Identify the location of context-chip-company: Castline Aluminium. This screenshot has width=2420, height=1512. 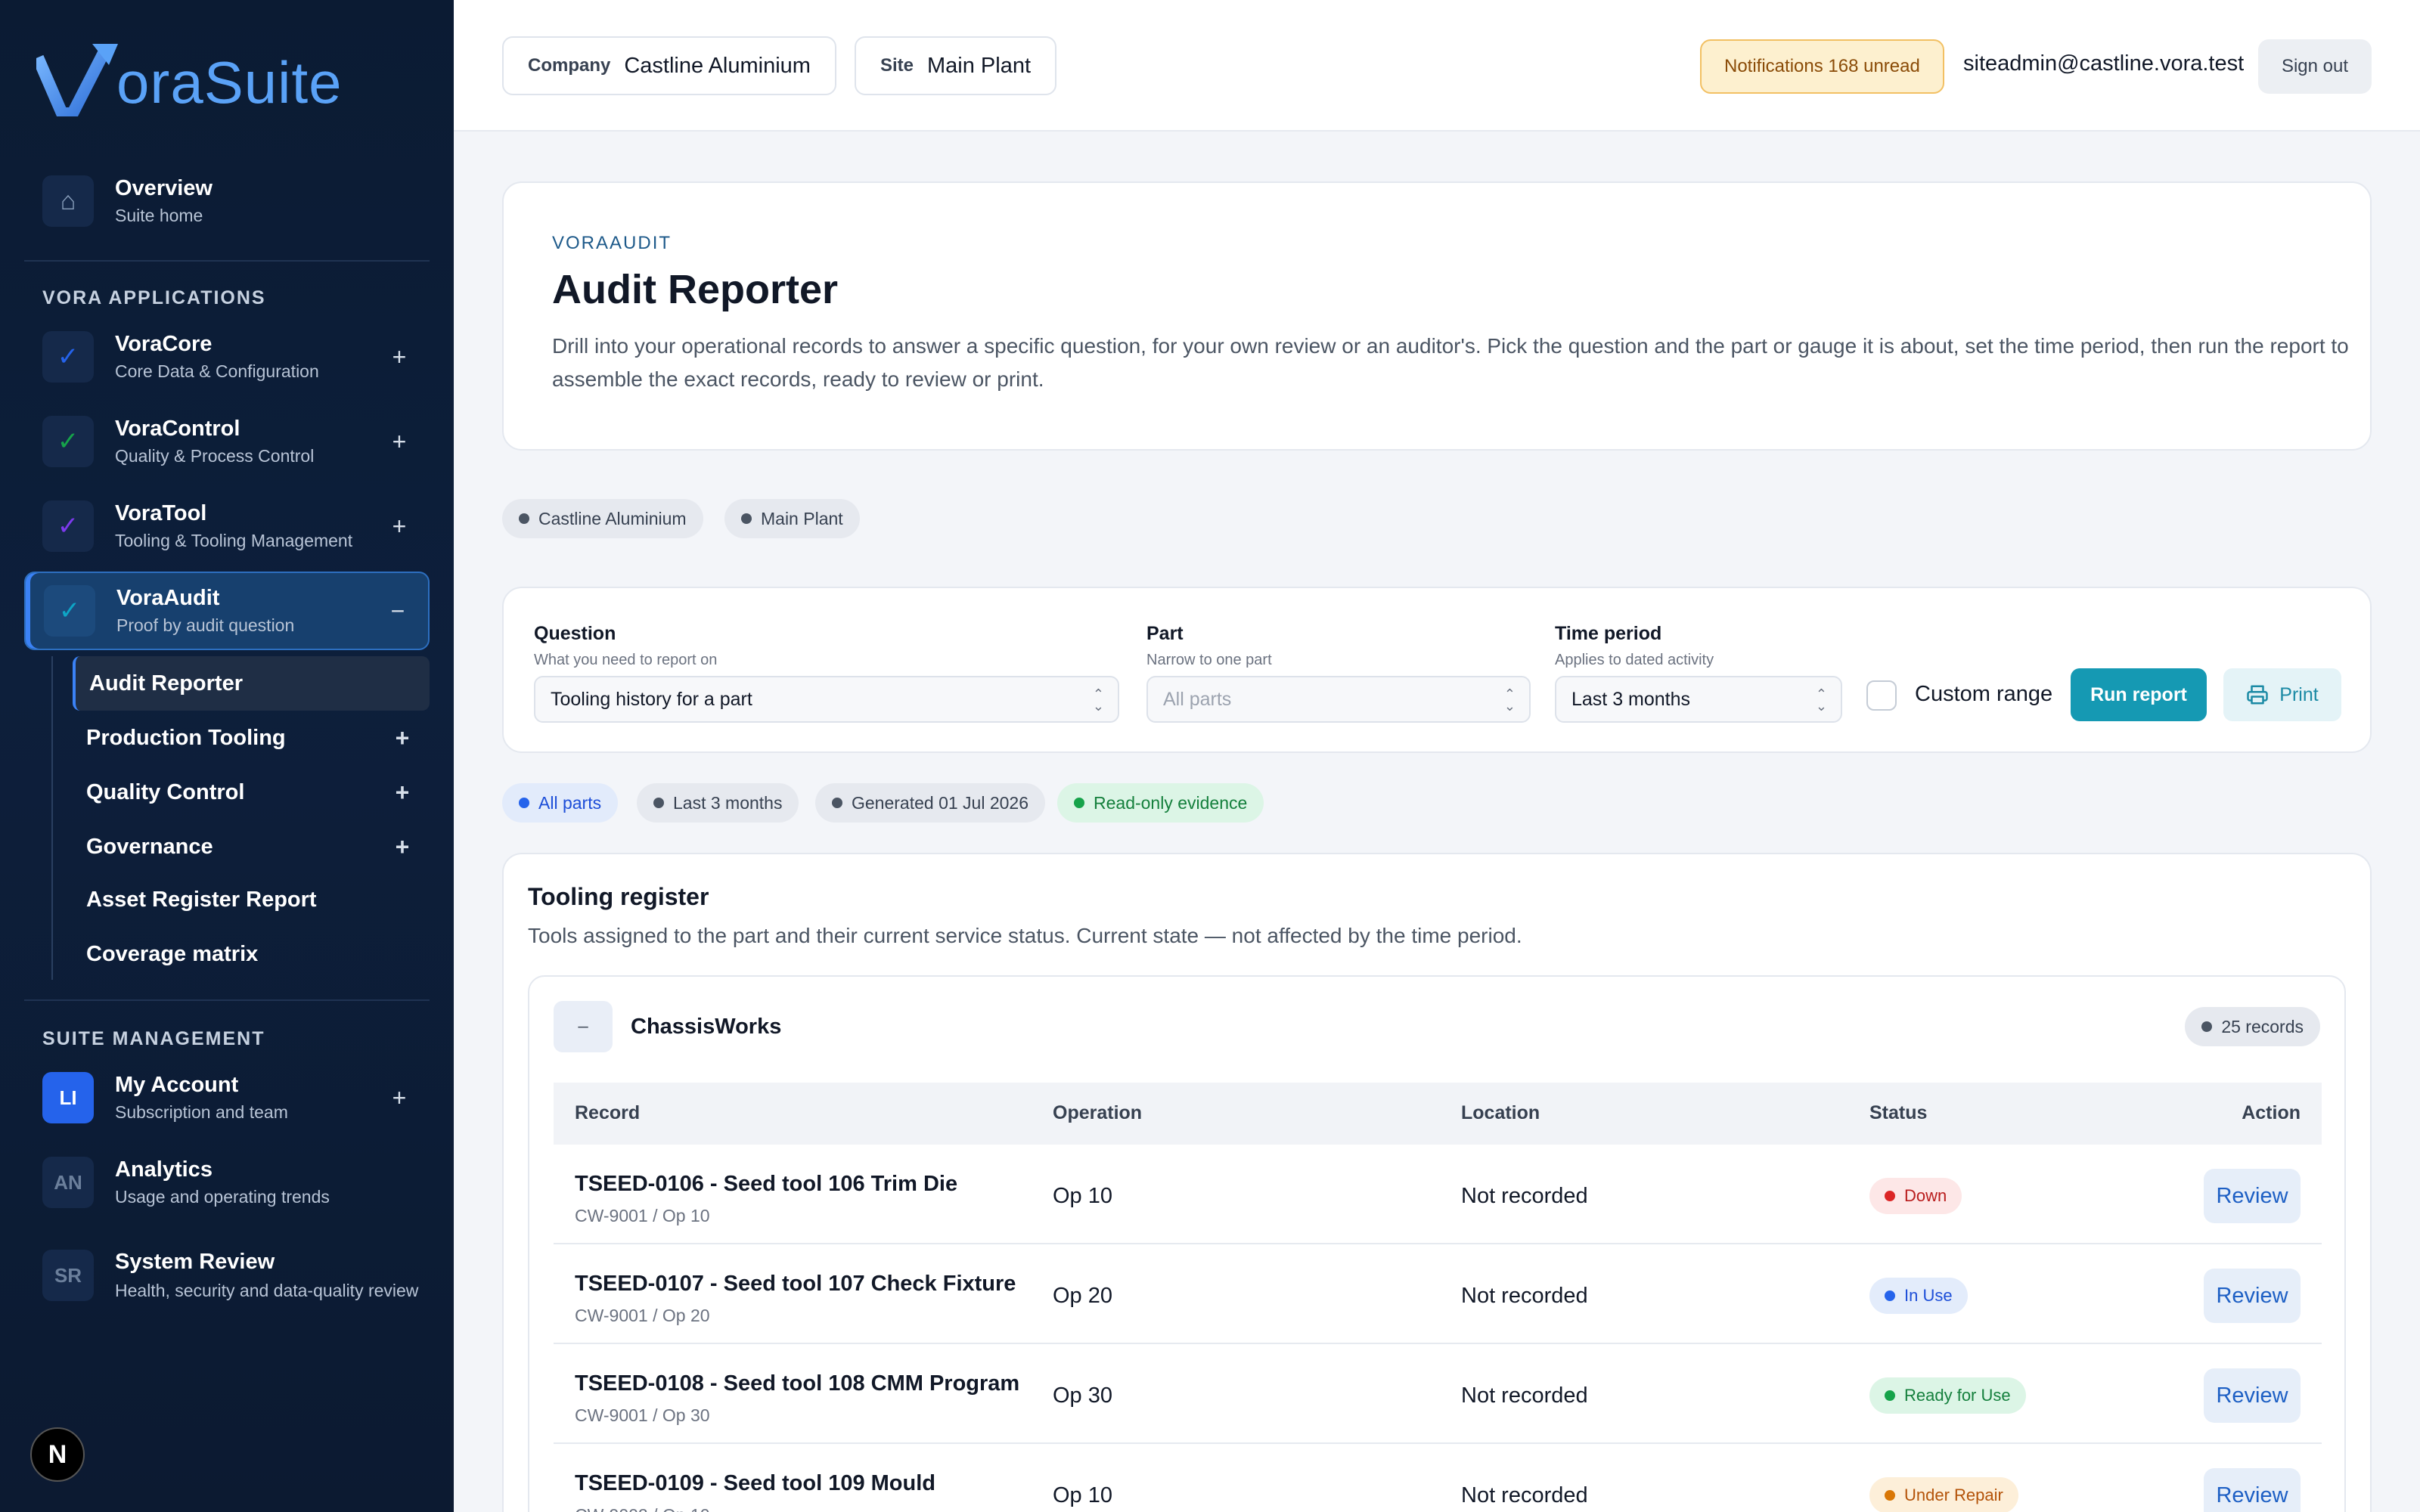
(602, 519).